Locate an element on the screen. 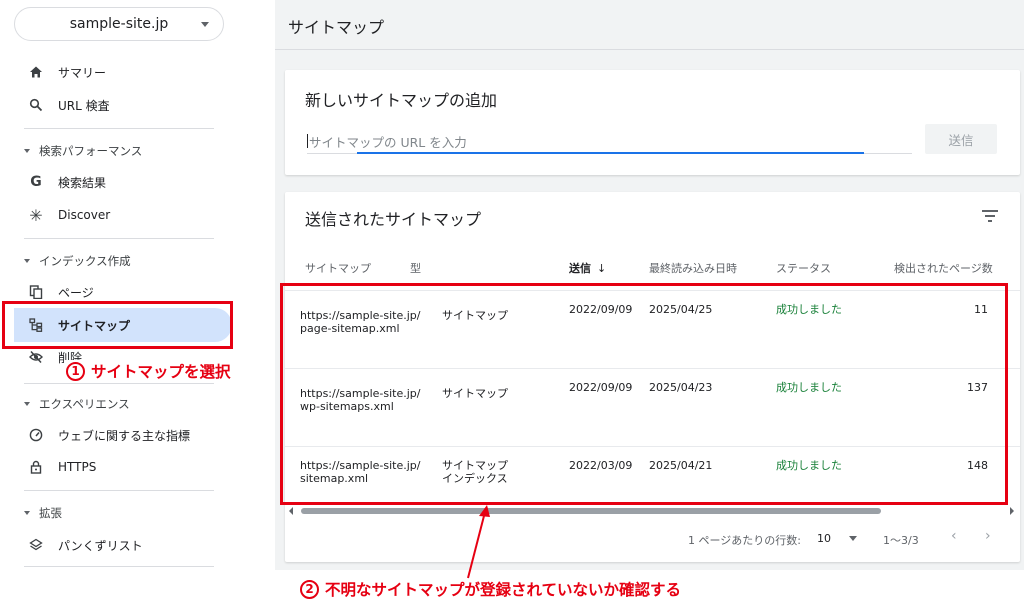 The image size is (1024, 603). lock-icon is located at coordinates (36, 467).